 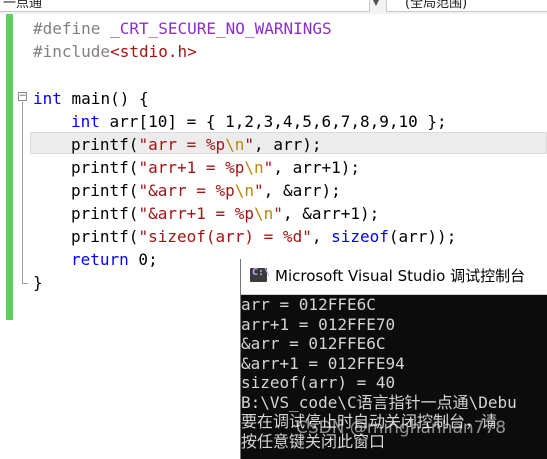 I want to click on code-text: }, so click(x=38, y=282).